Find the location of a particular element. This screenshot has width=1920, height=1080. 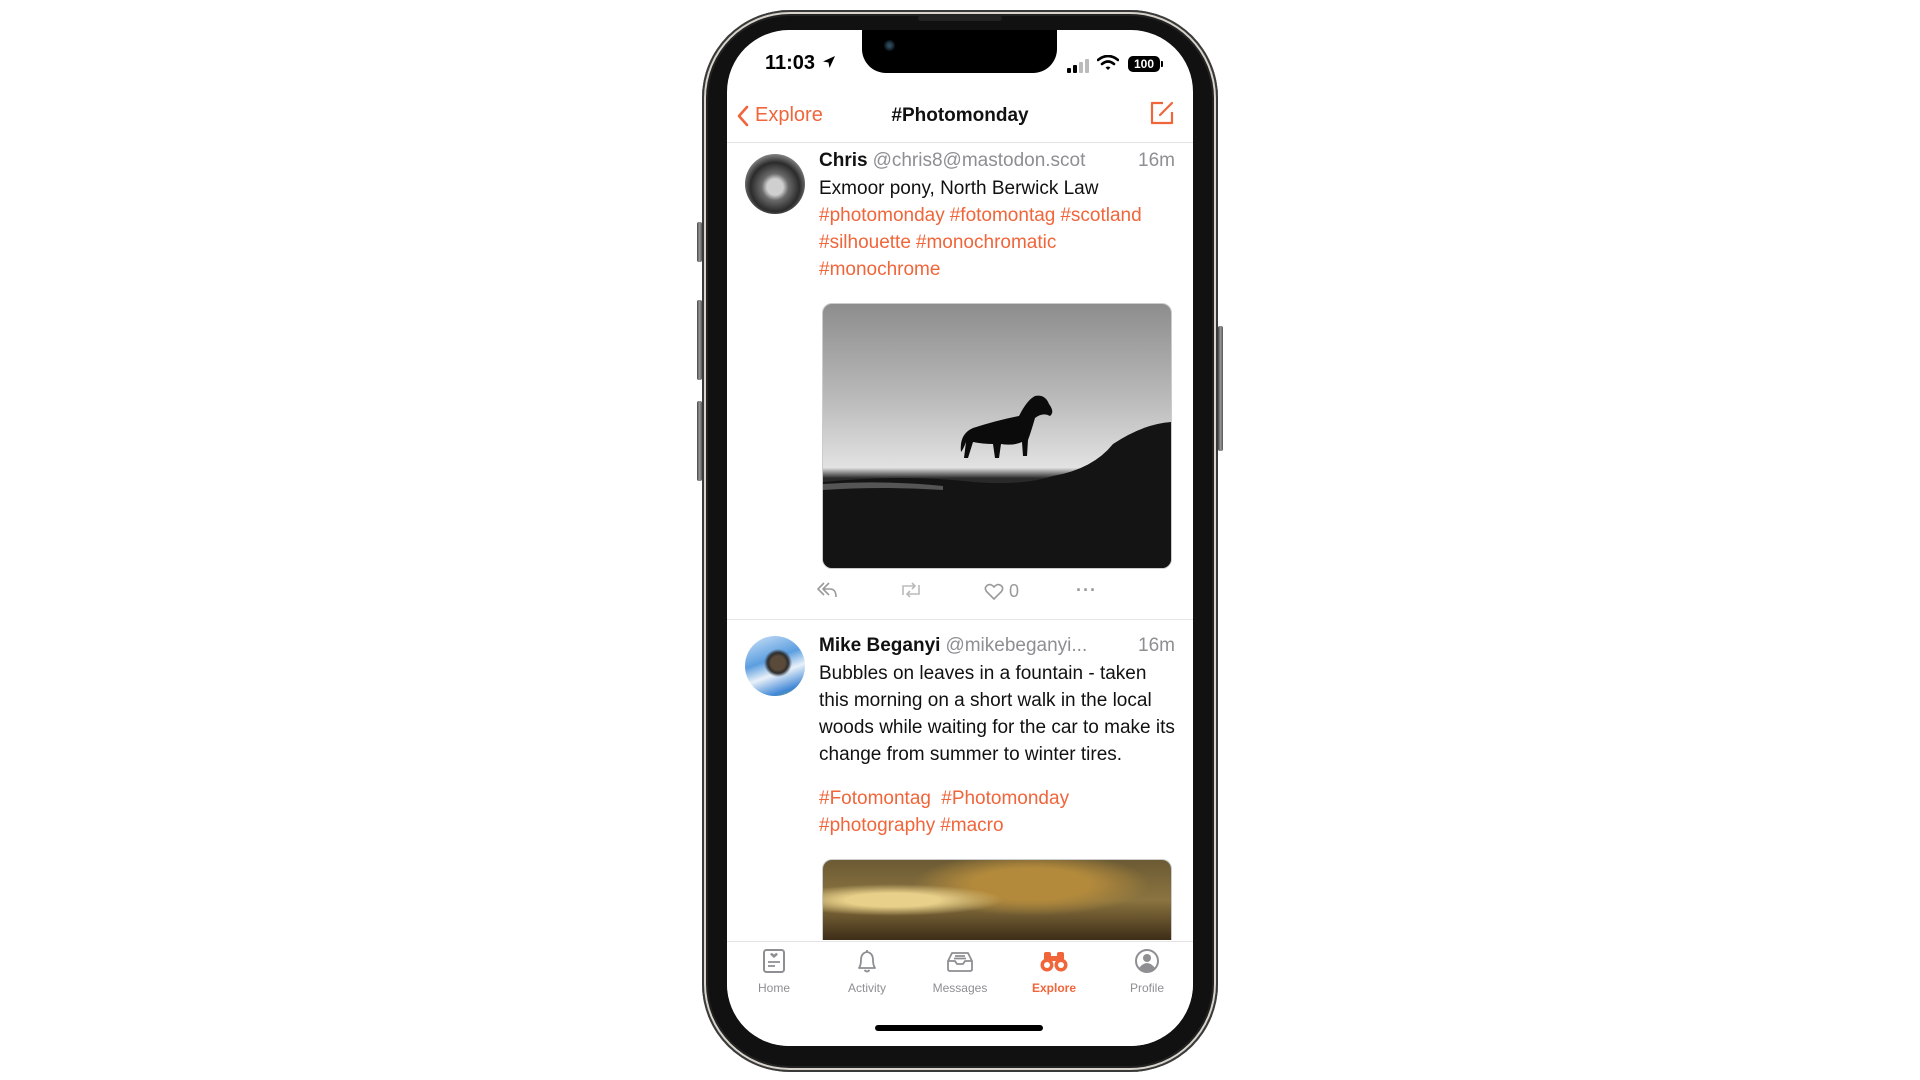

tab-activity: Activity is located at coordinates (867, 971).